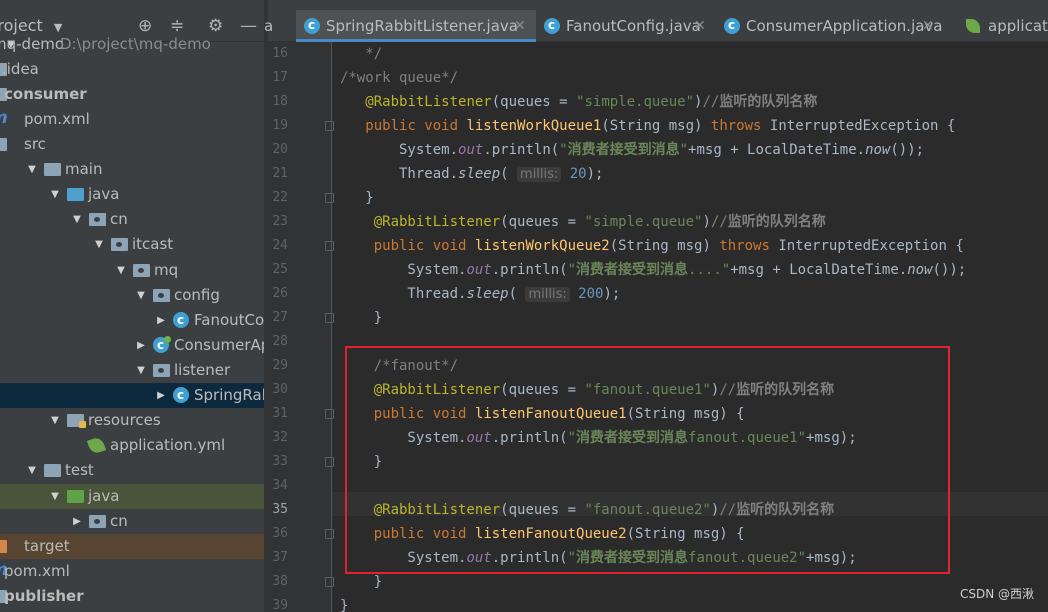  I want to click on line-number: 37, so click(280, 557).